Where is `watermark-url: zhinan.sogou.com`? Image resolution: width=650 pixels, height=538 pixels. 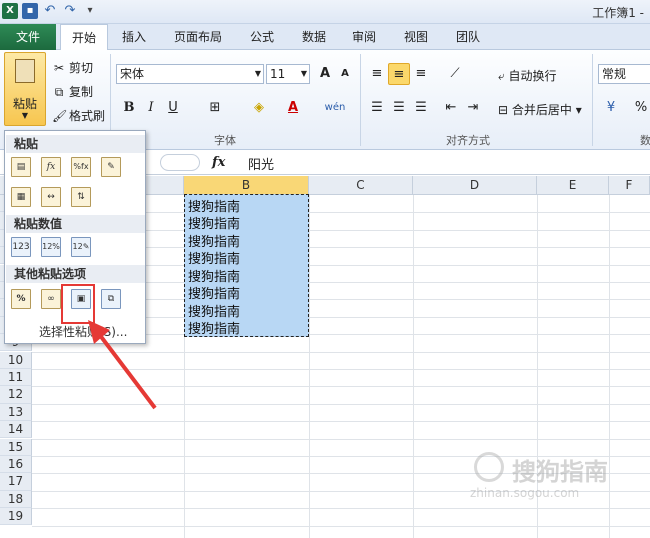
watermark-url: zhinan.sogou.com is located at coordinates (525, 493).